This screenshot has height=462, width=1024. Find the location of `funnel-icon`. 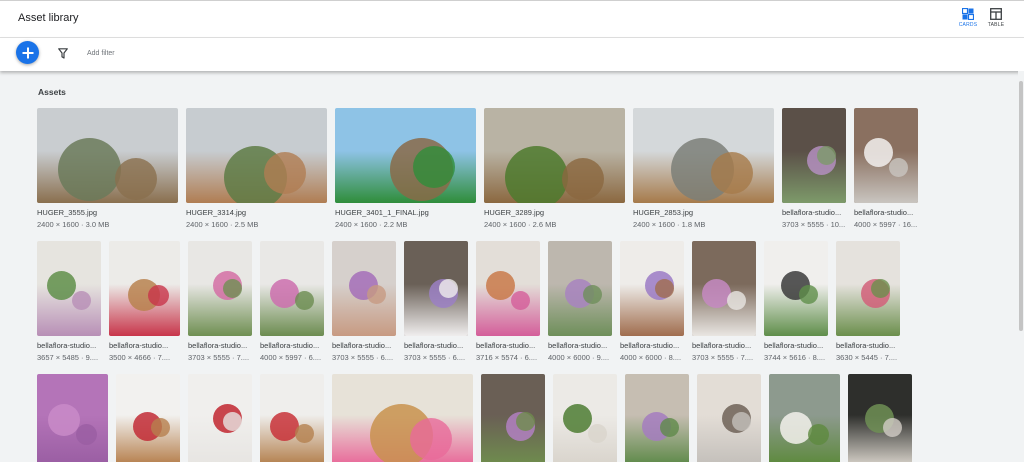

funnel-icon is located at coordinates (63, 53).